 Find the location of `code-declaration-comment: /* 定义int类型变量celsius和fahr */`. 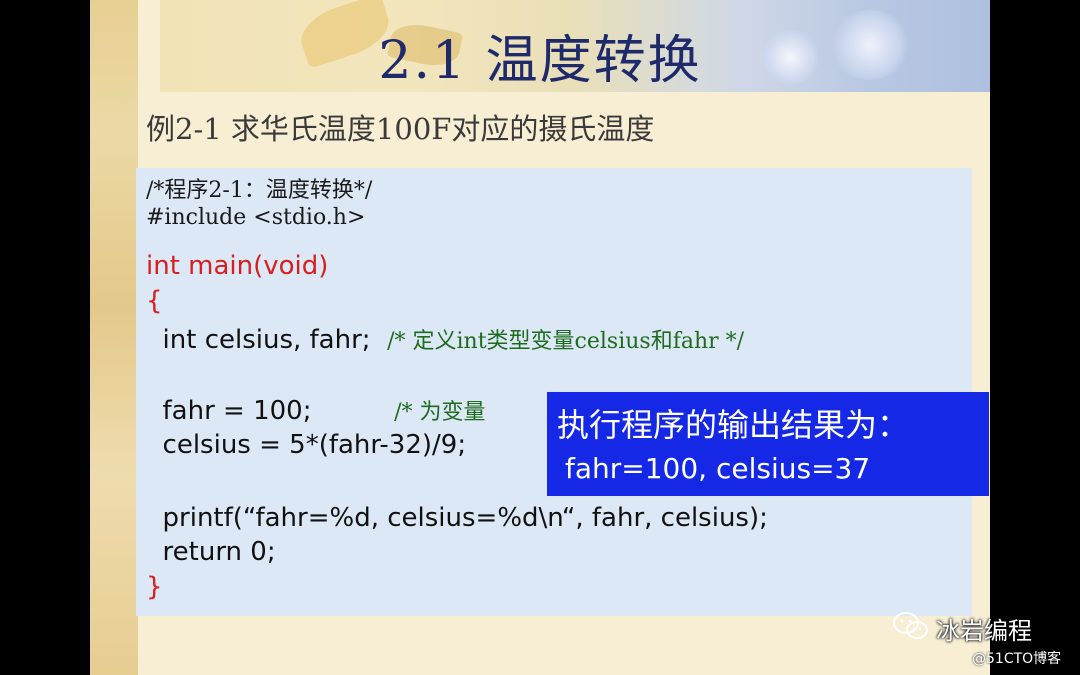

code-declaration-comment: /* 定义int类型变量celsius和fahr */ is located at coordinates (566, 341).